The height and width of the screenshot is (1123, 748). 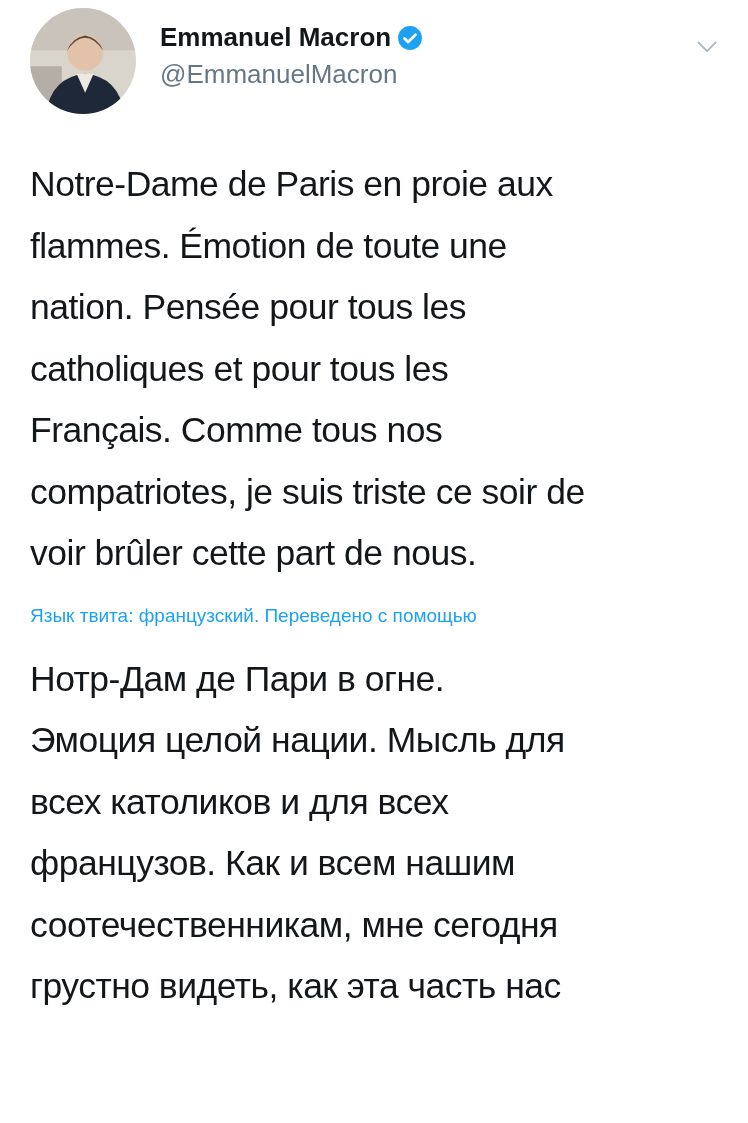 I want to click on chevron-down-icon, so click(x=707, y=46).